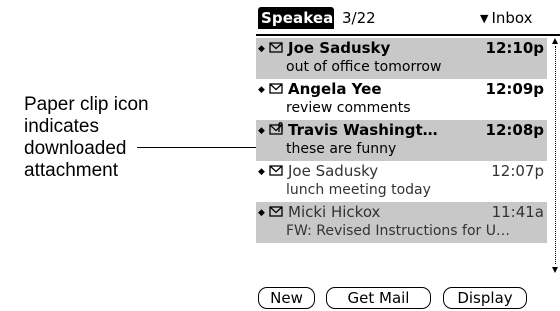 This screenshot has width=560, height=311. What do you see at coordinates (335, 89) in the screenshot?
I see `message-sender: Angela Yee` at bounding box center [335, 89].